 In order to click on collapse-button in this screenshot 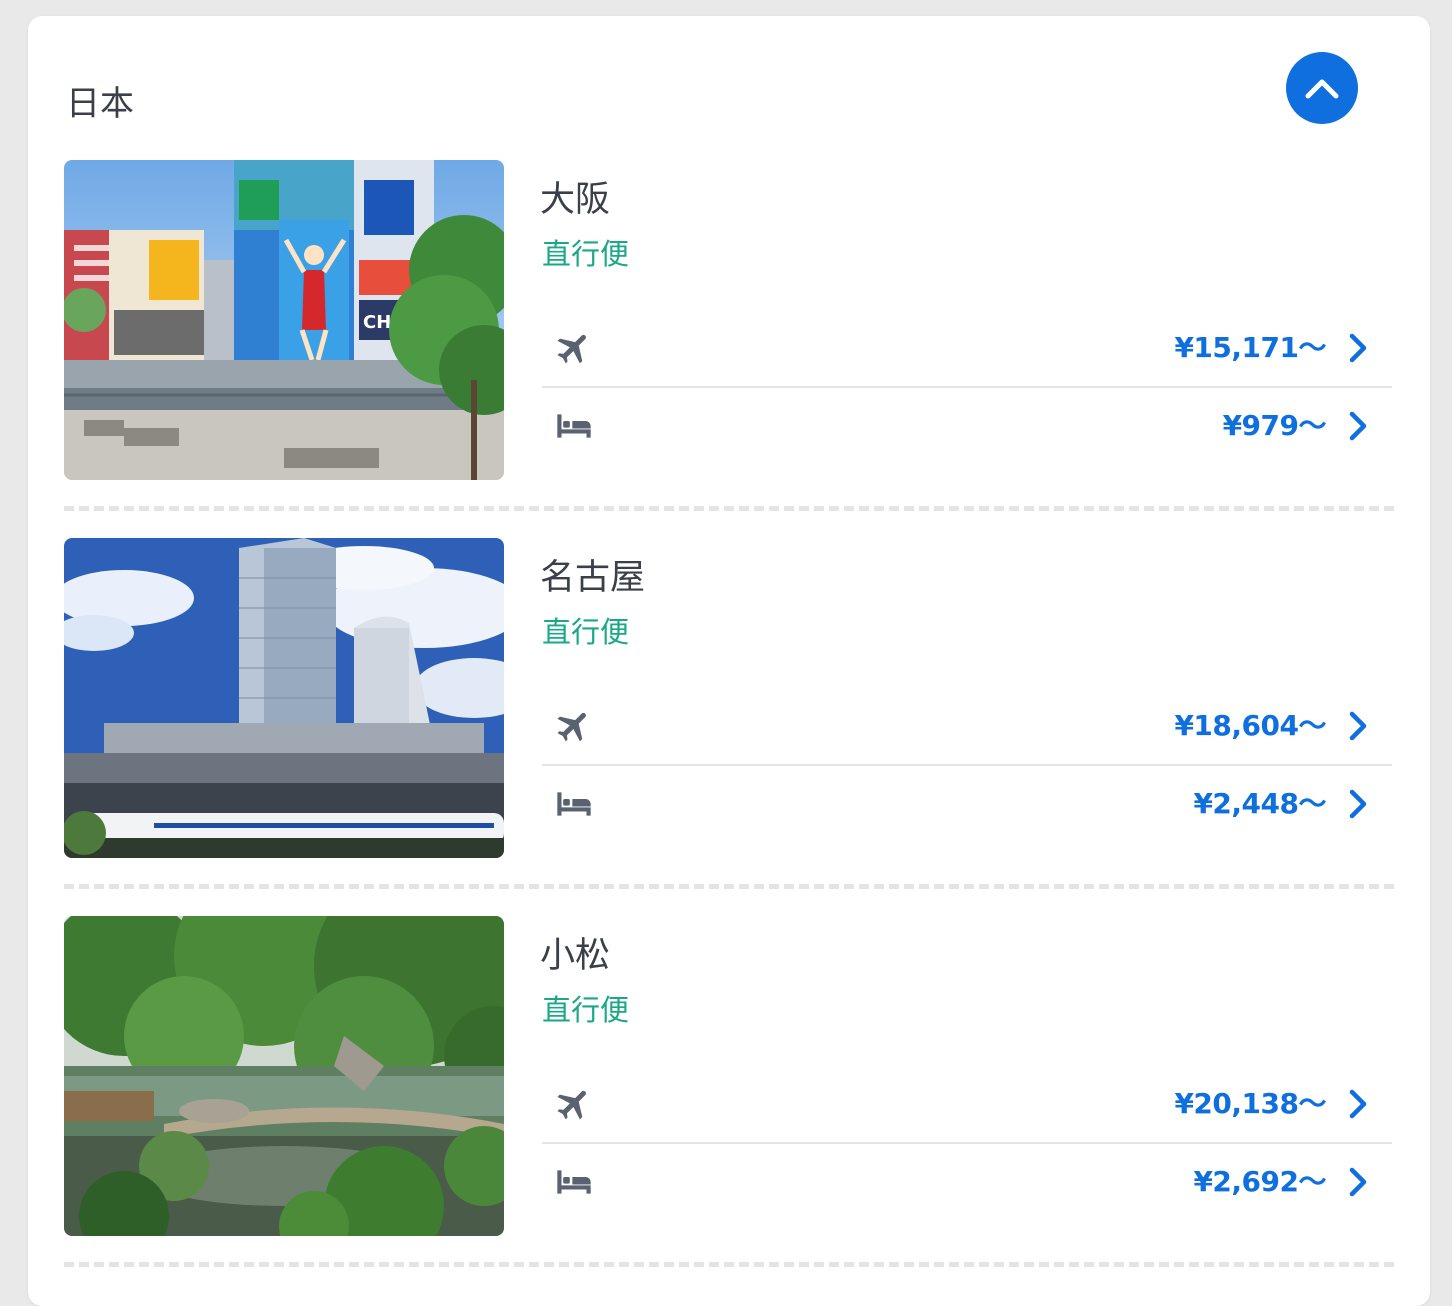, I will do `click(1322, 88)`.